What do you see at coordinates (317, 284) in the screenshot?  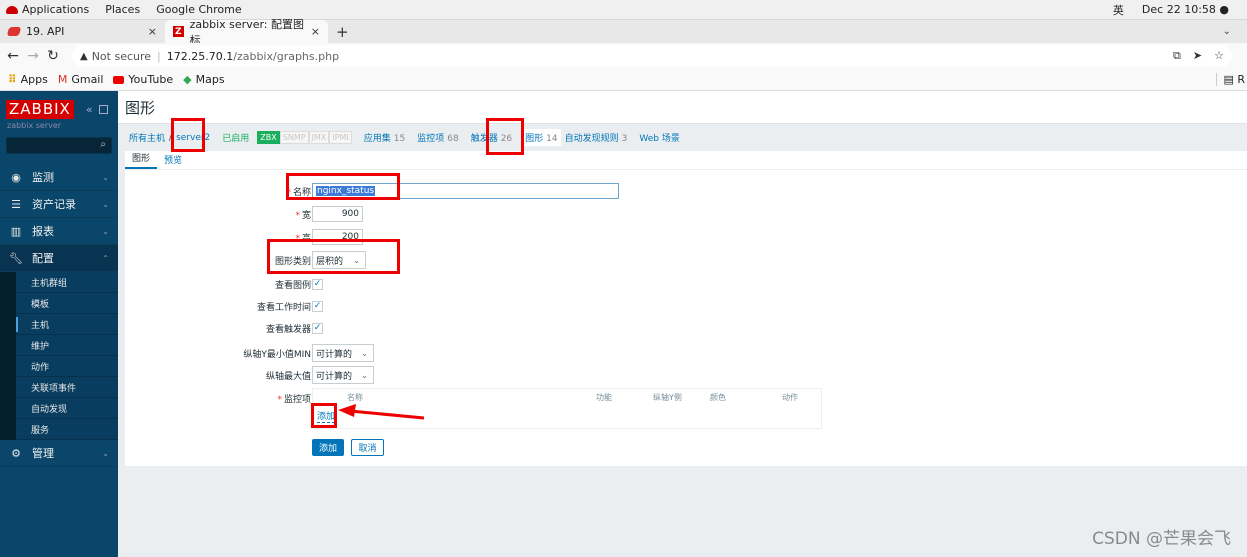 I see `show-legend-checkbox: ✓` at bounding box center [317, 284].